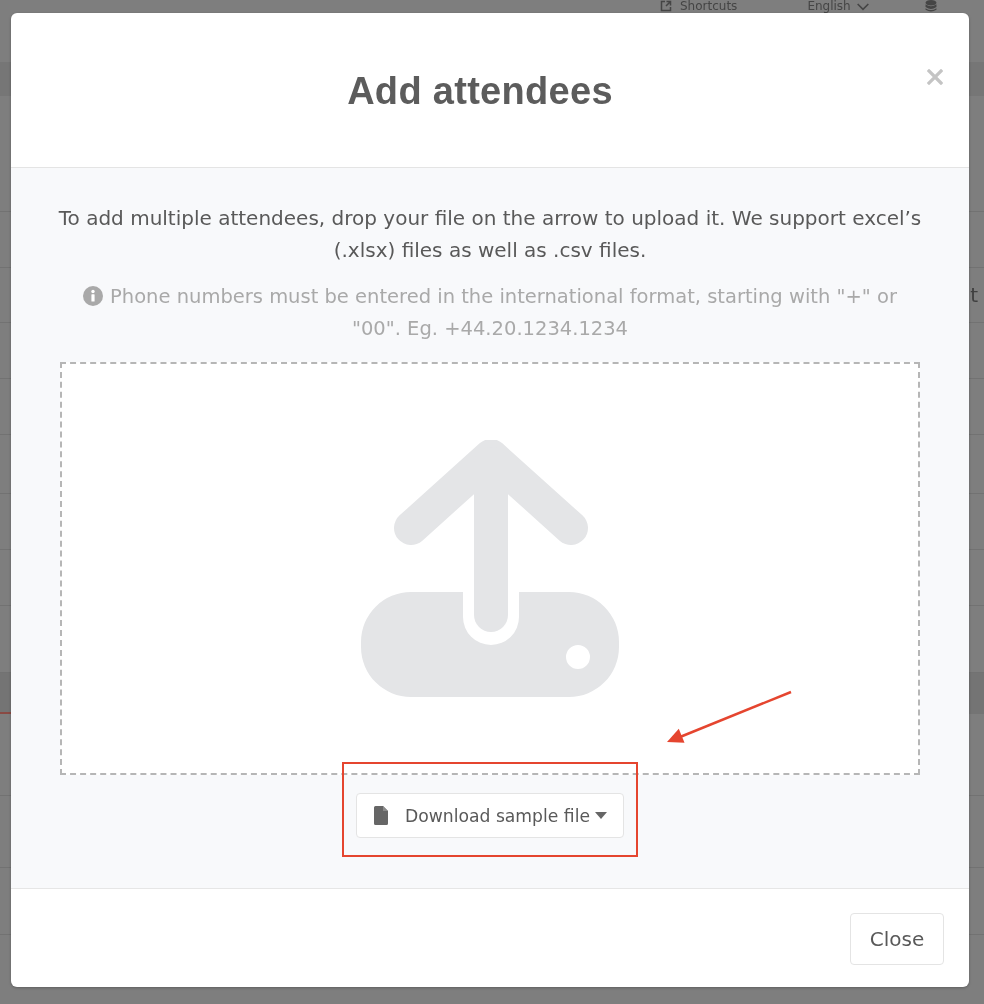 The width and height of the screenshot is (984, 1004). What do you see at coordinates (935, 77) in the screenshot?
I see `close-icon` at bounding box center [935, 77].